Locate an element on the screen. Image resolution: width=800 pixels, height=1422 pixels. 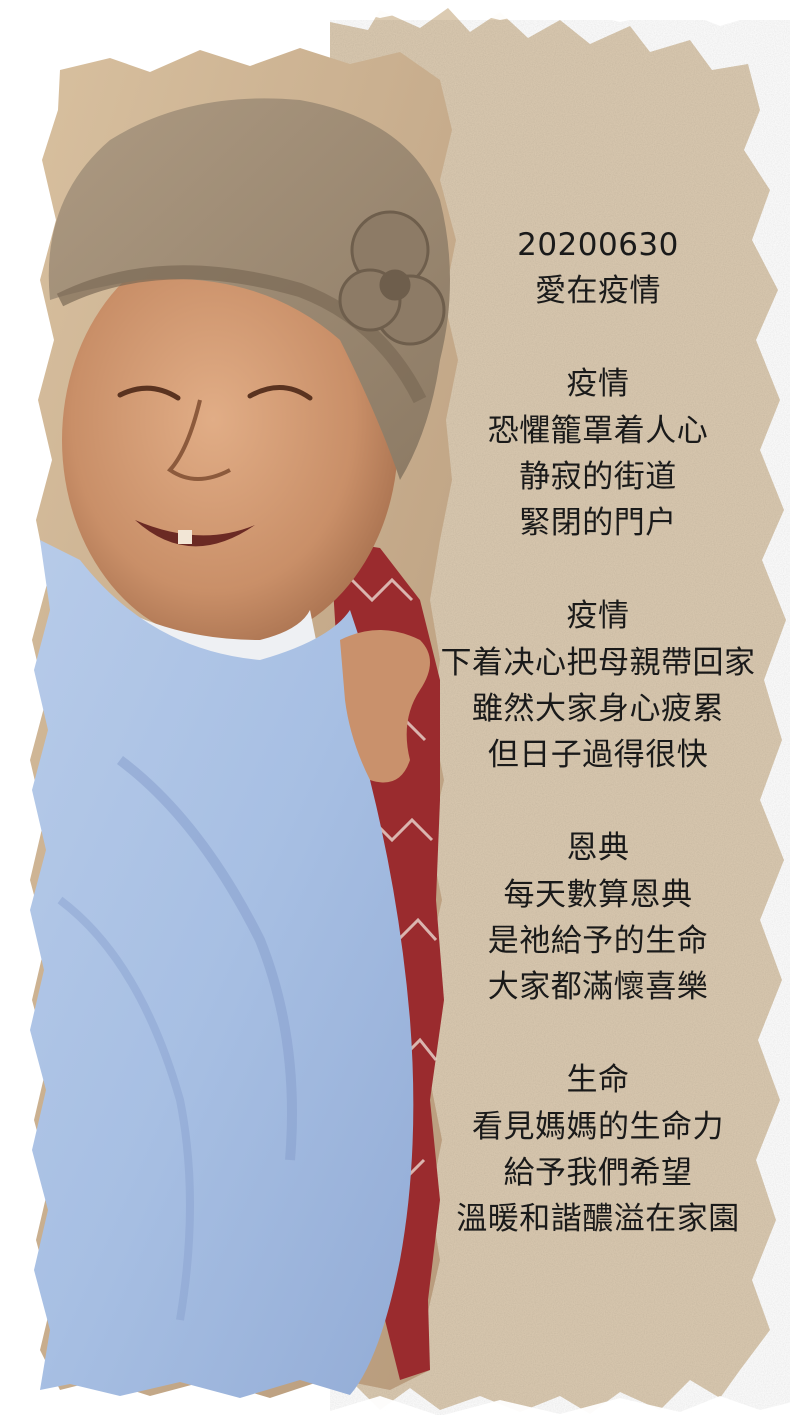
stanza-4-line-3: 給予我們希望 is located at coordinates (598, 1173).